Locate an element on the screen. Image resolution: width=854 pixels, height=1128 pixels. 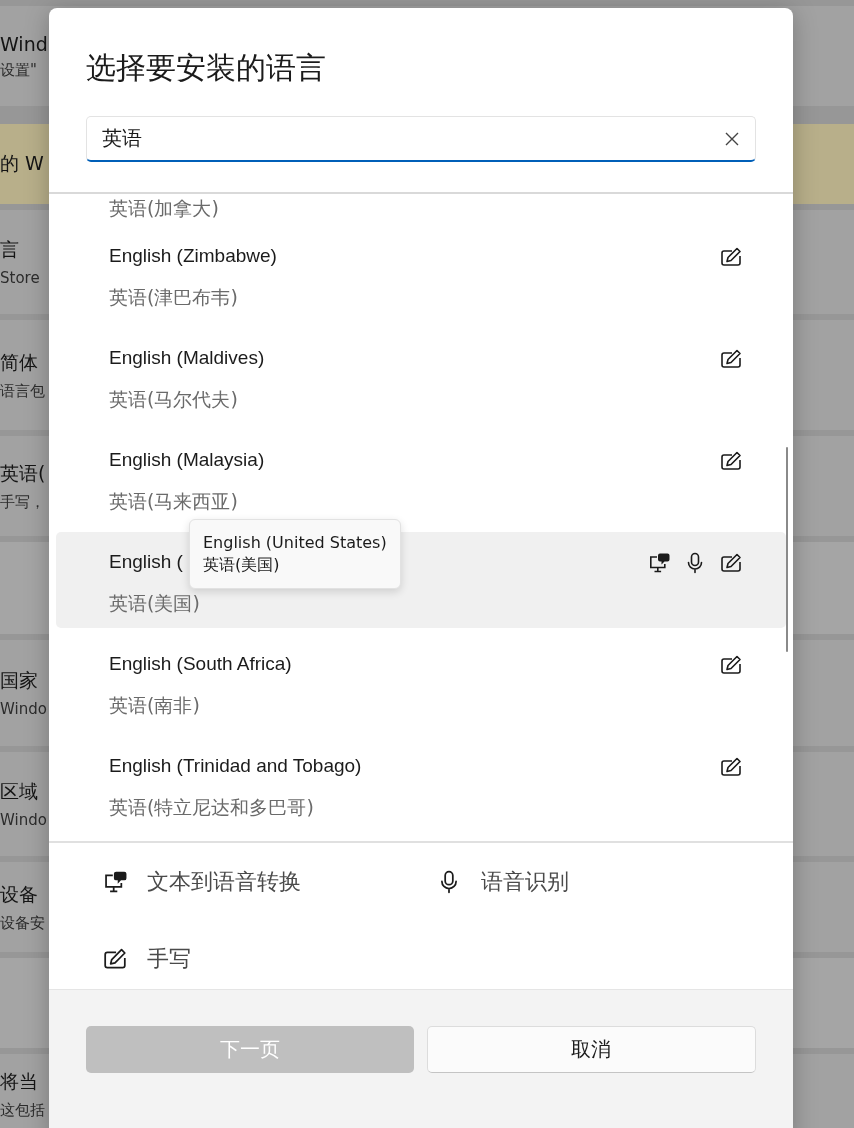
language-name: English (South Africa) is located at coordinates (200, 664).